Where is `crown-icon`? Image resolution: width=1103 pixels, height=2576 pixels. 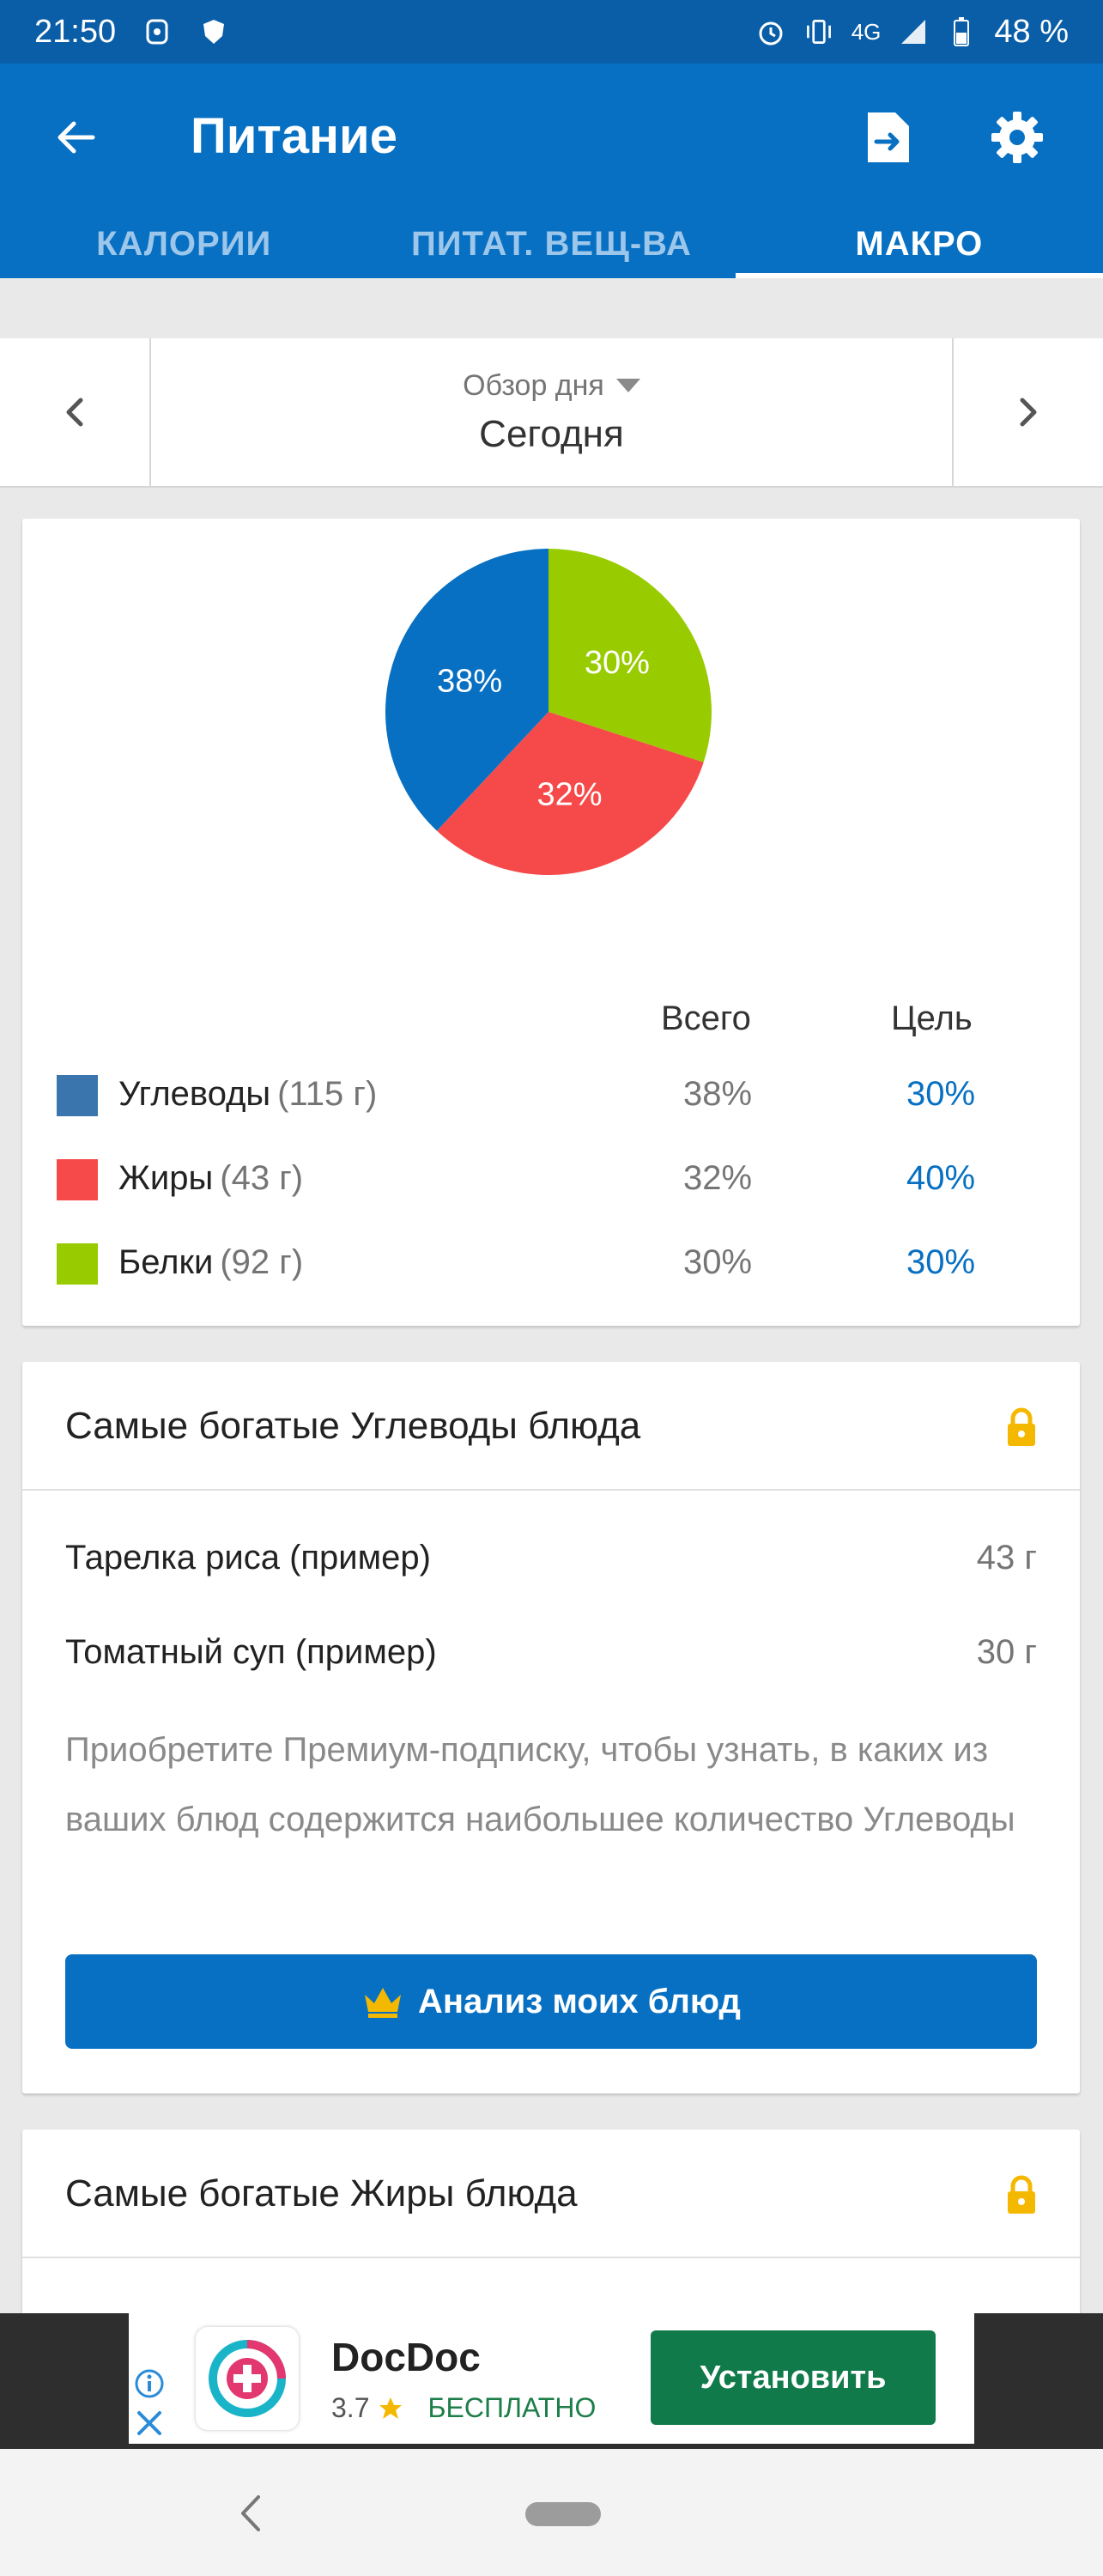 crown-icon is located at coordinates (383, 2003).